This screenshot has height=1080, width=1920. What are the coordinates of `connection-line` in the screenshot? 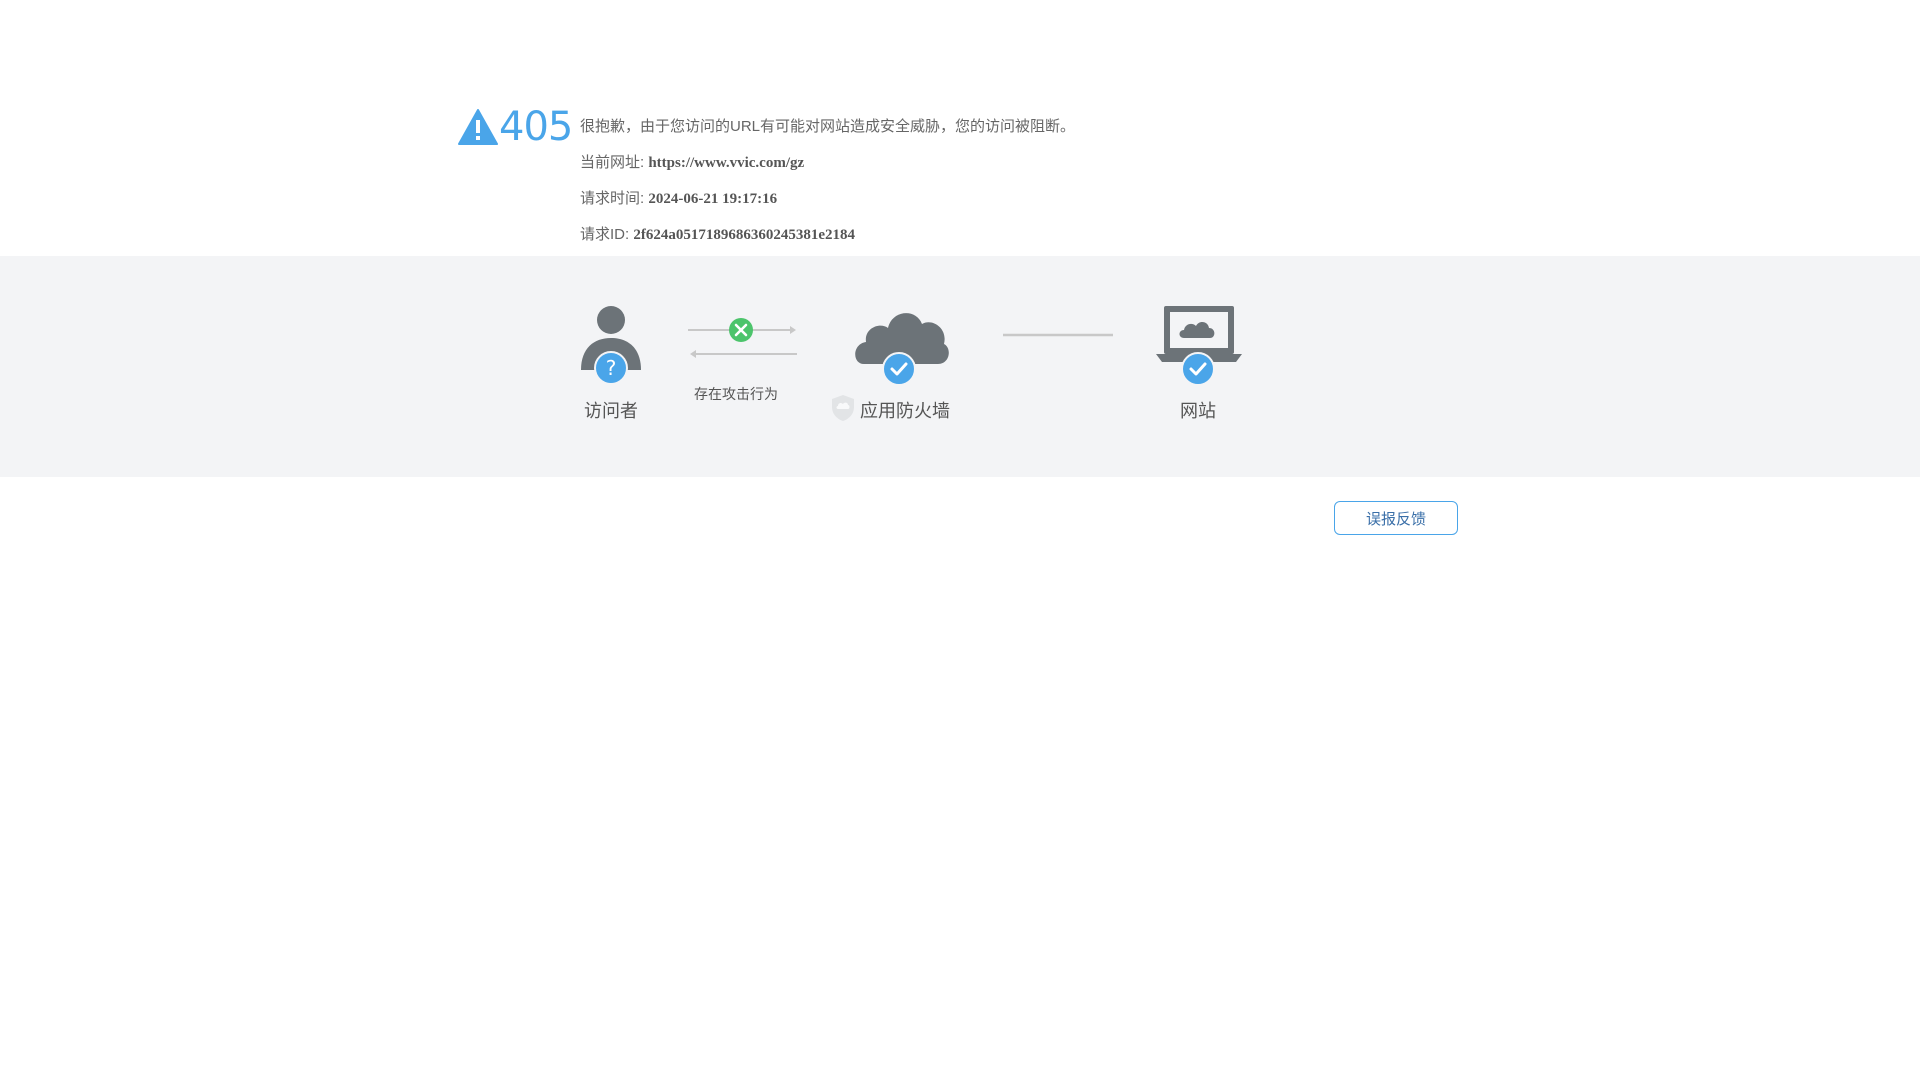 It's located at (1058, 335).